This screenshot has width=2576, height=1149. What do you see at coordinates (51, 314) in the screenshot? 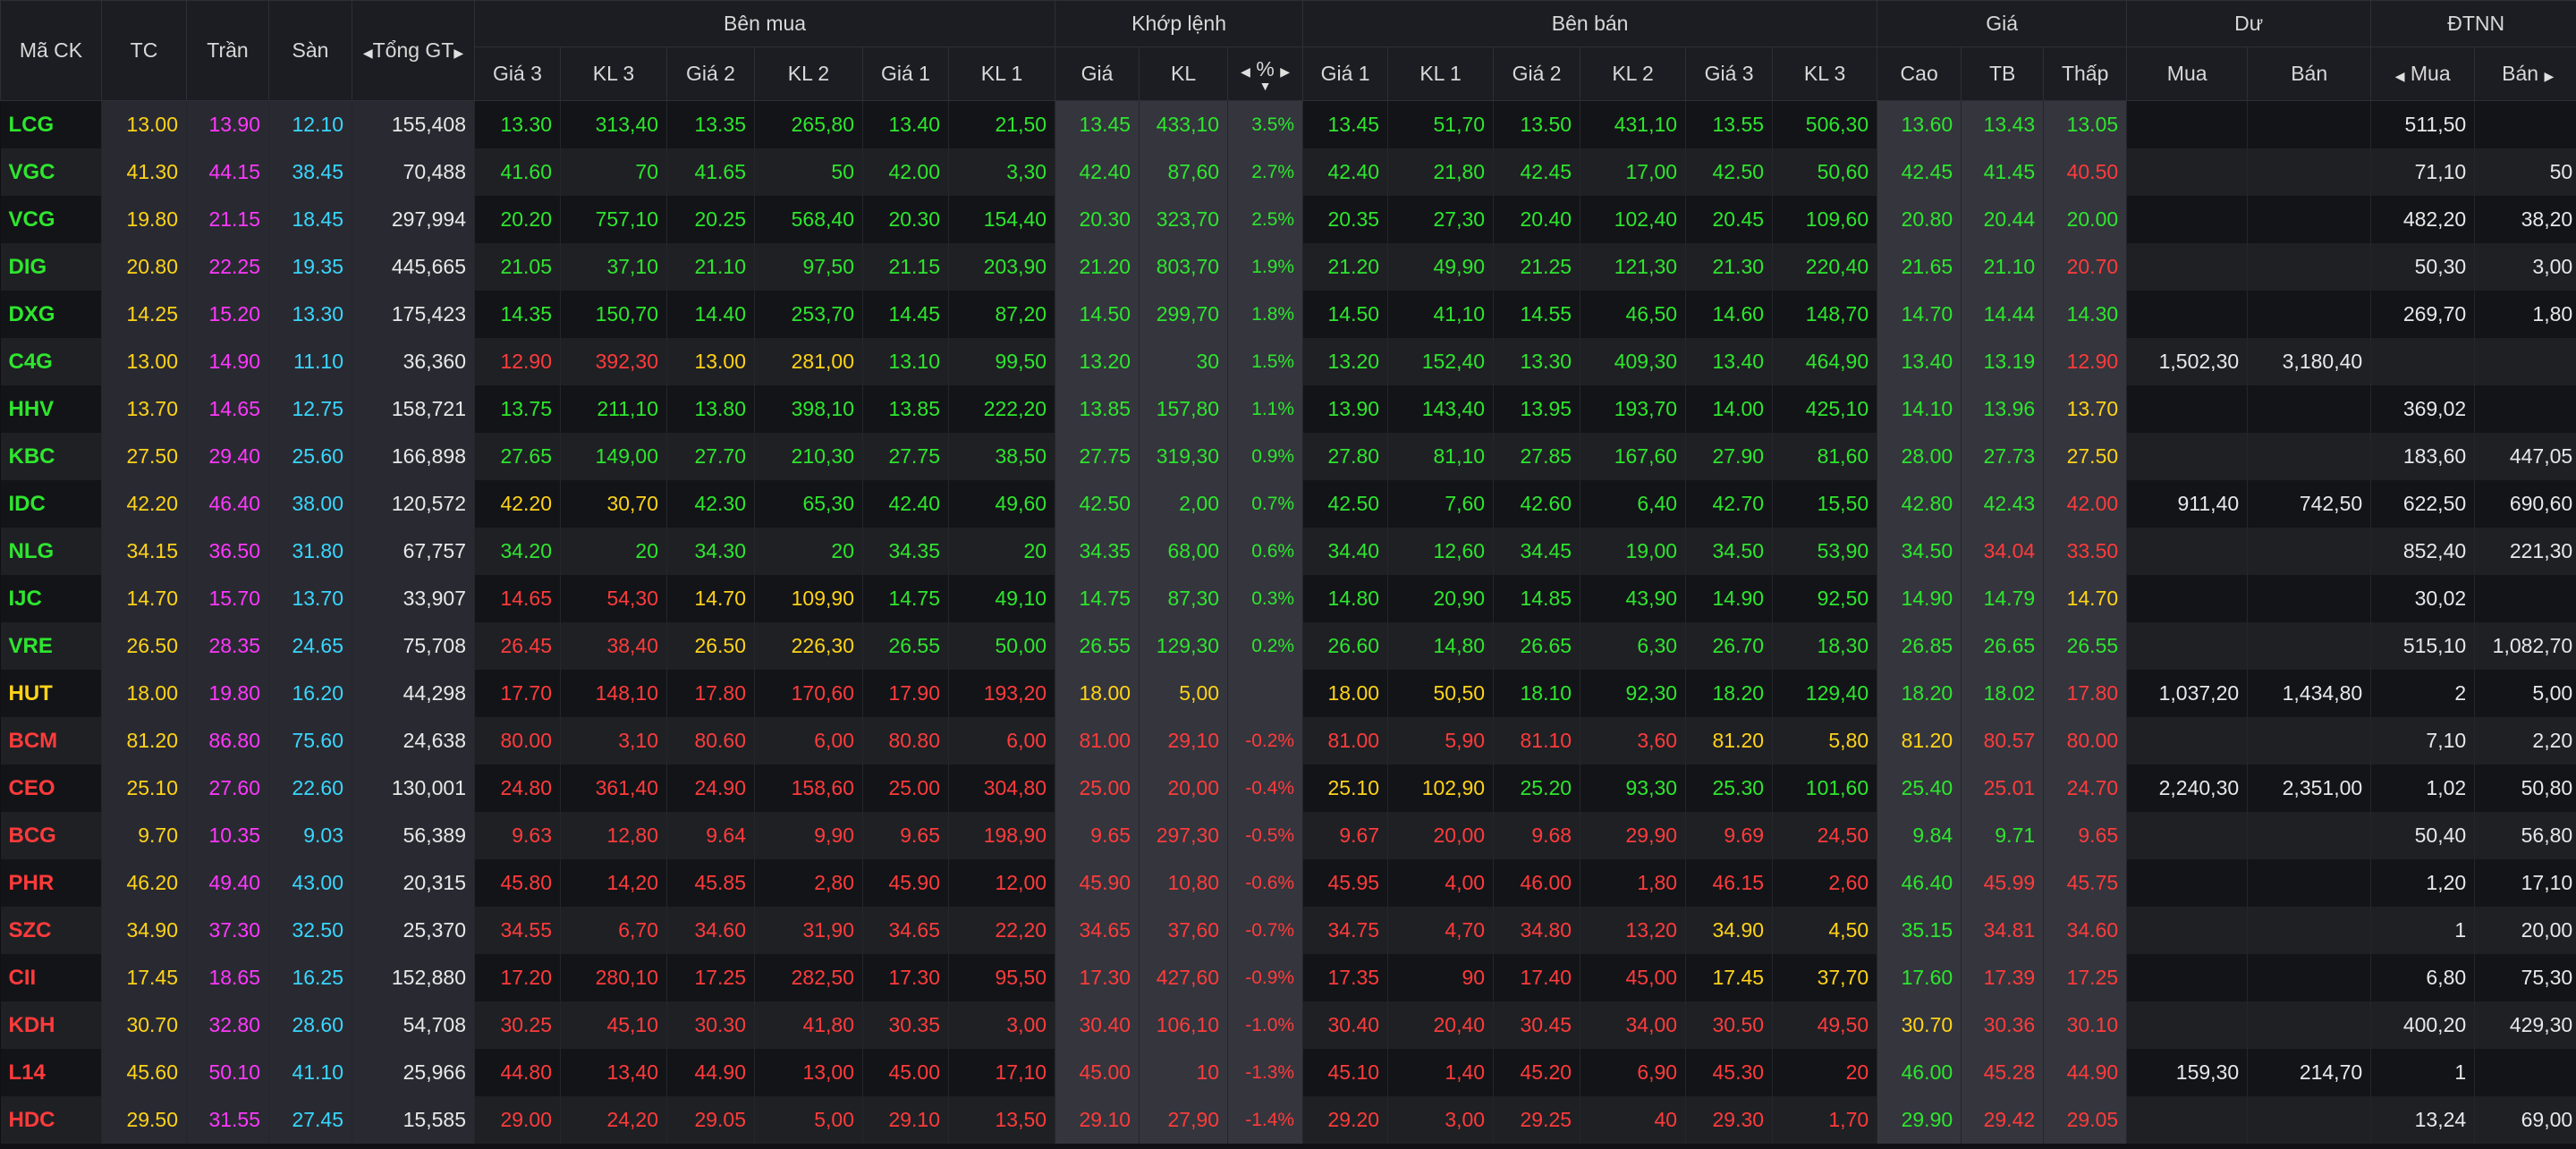
I see `stock-symbol: DXG` at bounding box center [51, 314].